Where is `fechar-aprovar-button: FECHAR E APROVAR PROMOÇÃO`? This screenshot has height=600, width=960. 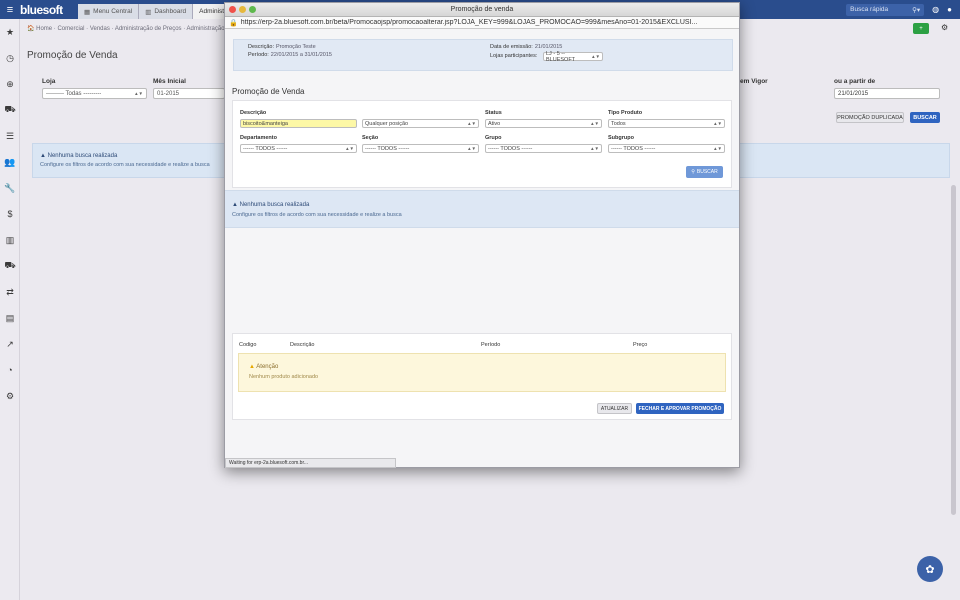 fechar-aprovar-button: FECHAR E APROVAR PROMOÇÃO is located at coordinates (680, 408).